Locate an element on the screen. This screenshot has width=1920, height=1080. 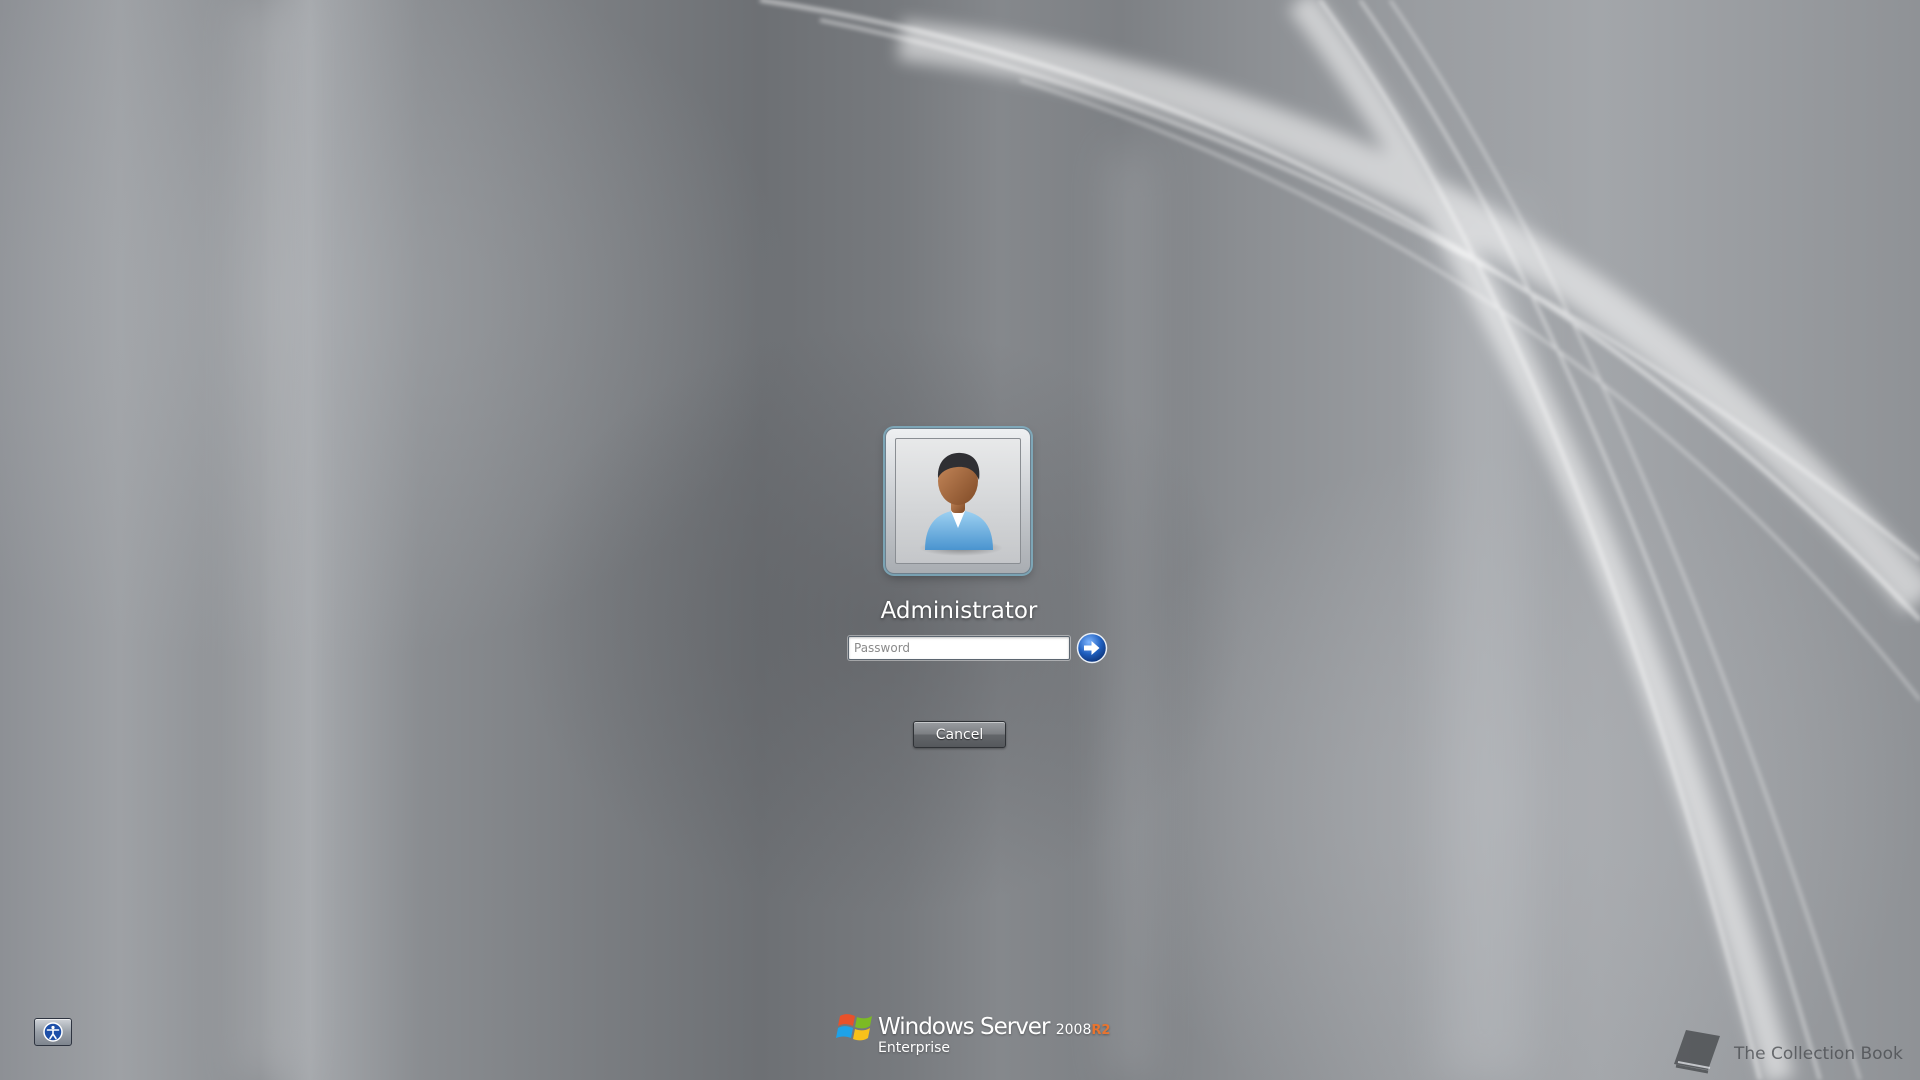
brand-release: R2 is located at coordinates (1101, 1030).